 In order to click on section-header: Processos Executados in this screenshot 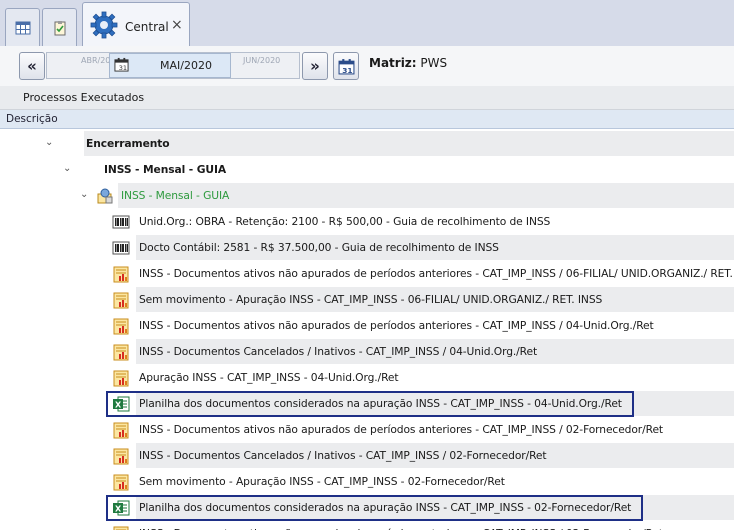, I will do `click(367, 98)`.